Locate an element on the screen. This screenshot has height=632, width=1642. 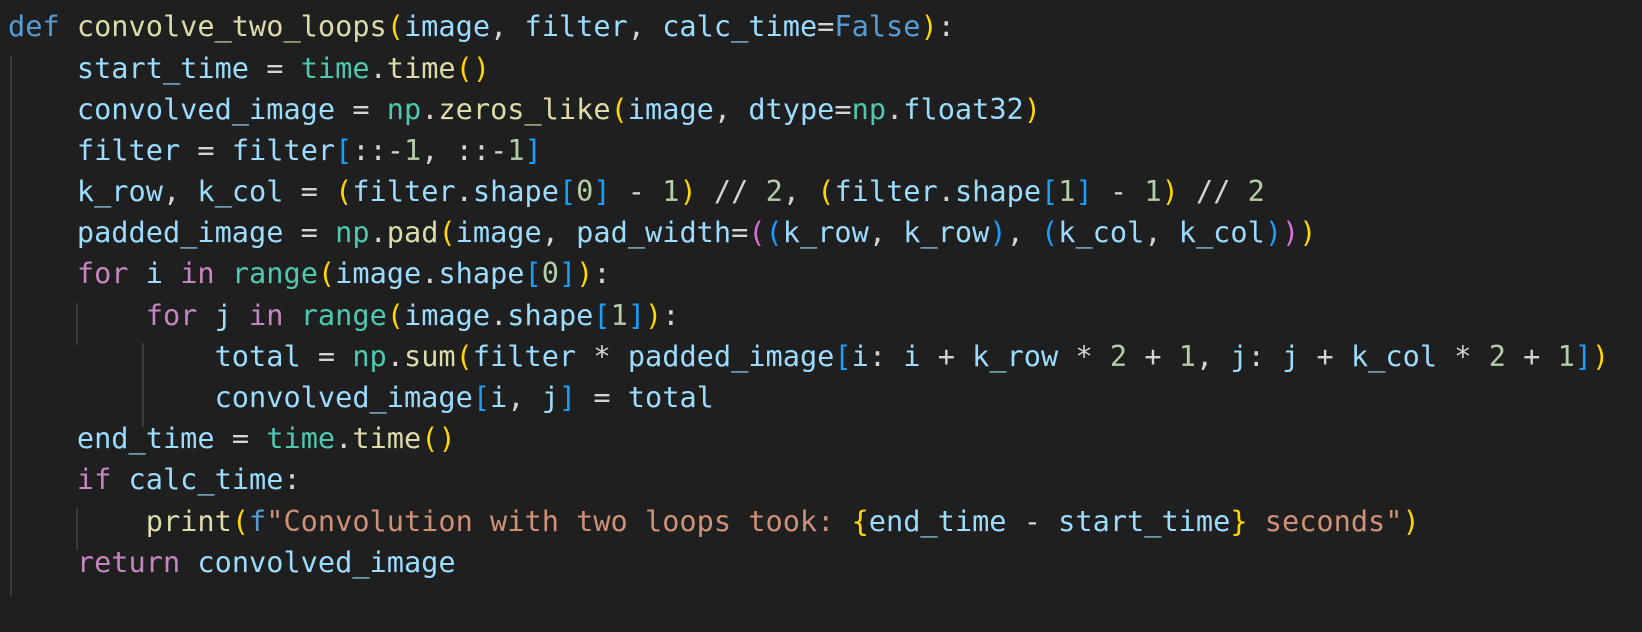
code-line: return convolved_image is located at coordinates (232, 562).